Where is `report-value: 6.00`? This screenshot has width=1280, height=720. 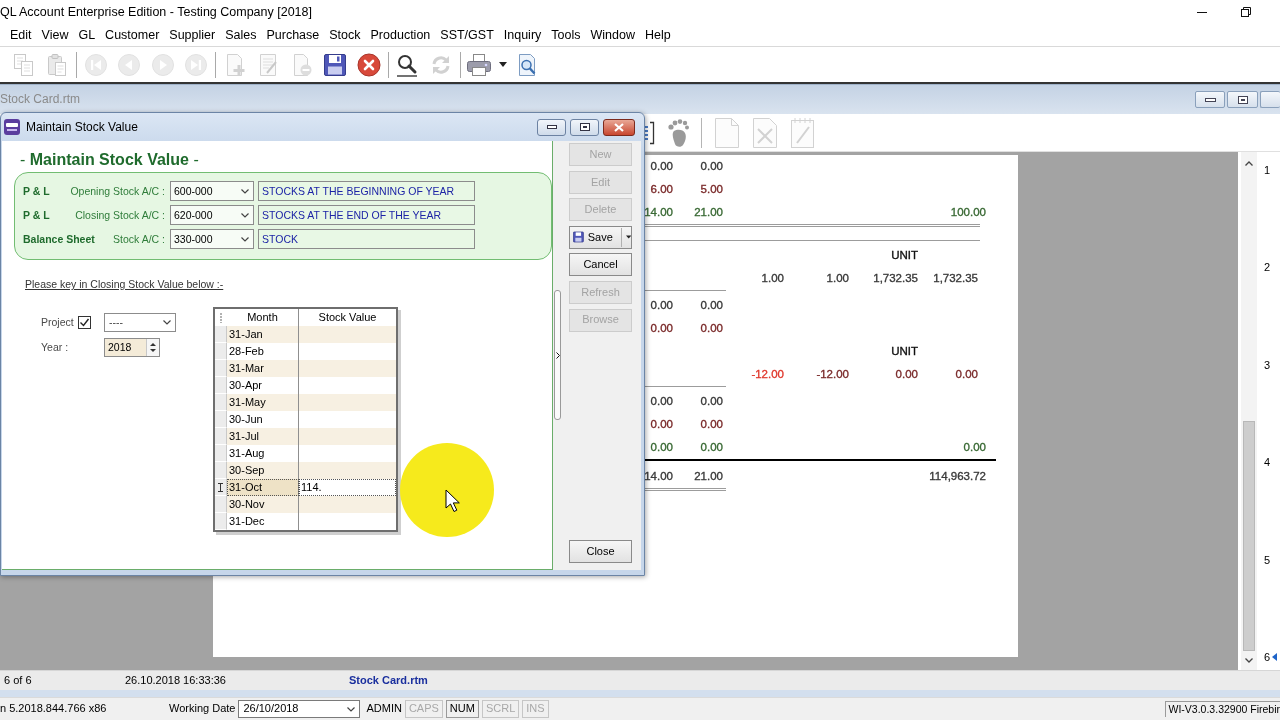
report-value: 6.00 is located at coordinates (661, 189).